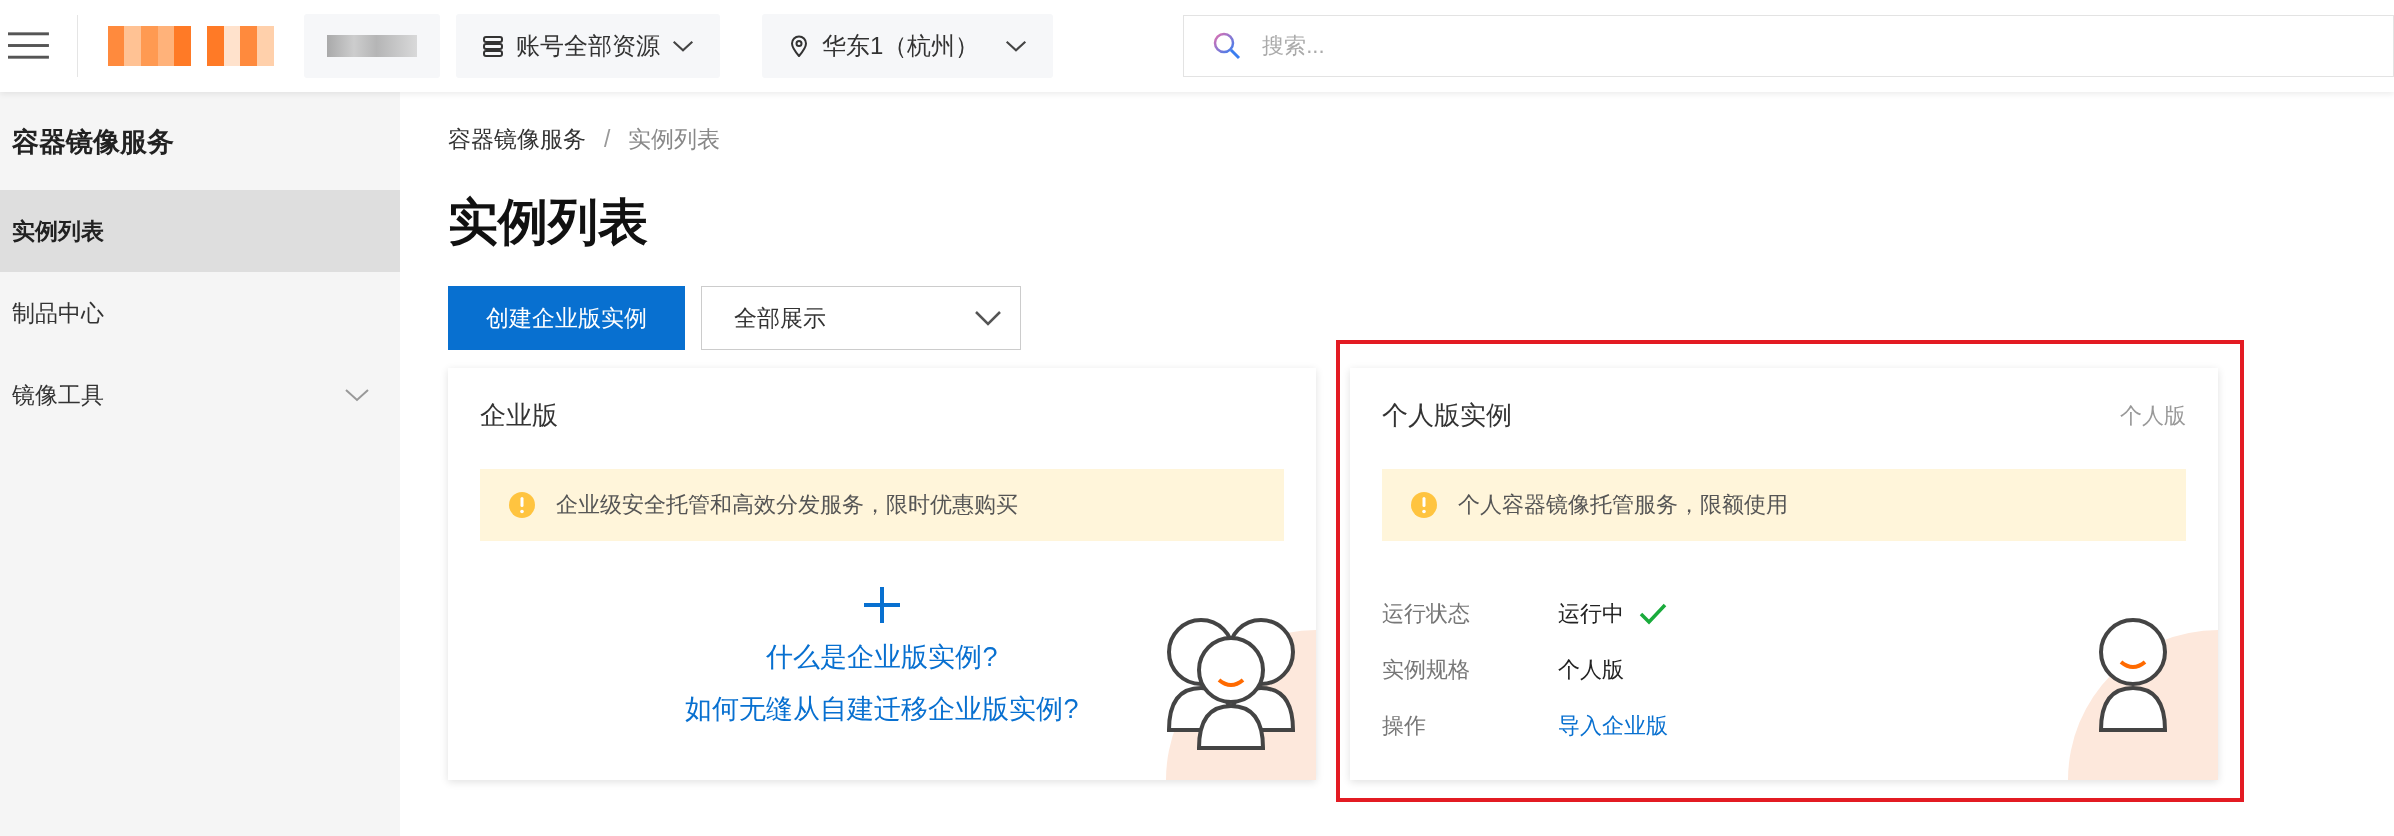  What do you see at coordinates (1613, 726) in the screenshot?
I see `import-link: 导入企业版` at bounding box center [1613, 726].